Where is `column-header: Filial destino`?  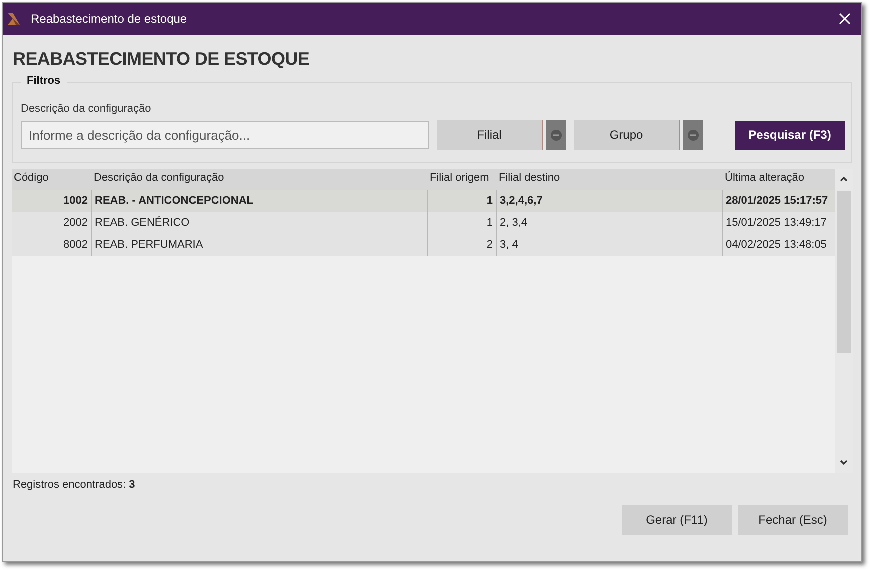
column-header: Filial destino is located at coordinates (610, 179).